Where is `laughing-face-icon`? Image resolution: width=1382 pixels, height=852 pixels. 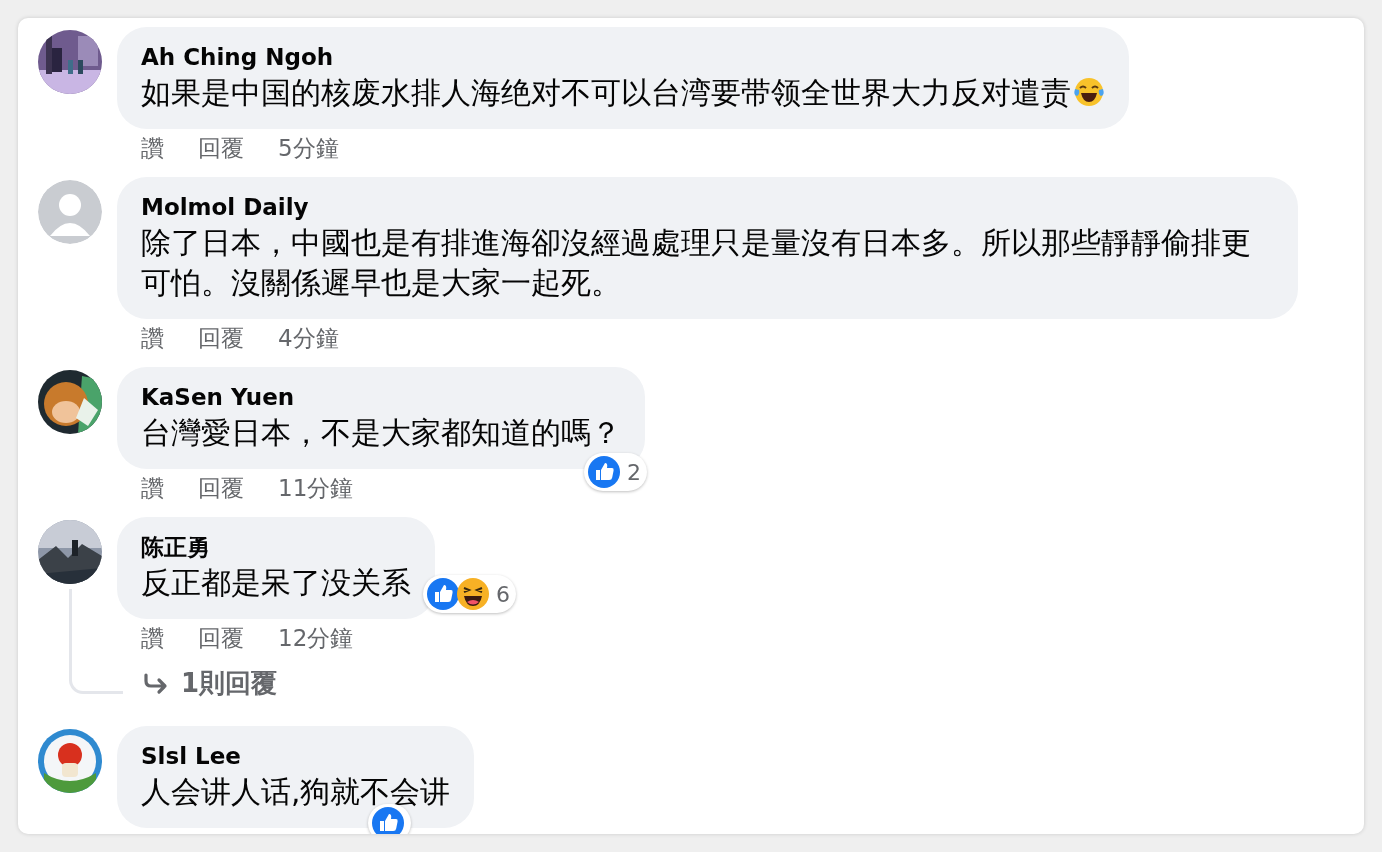
laughing-face-icon is located at coordinates (473, 594).